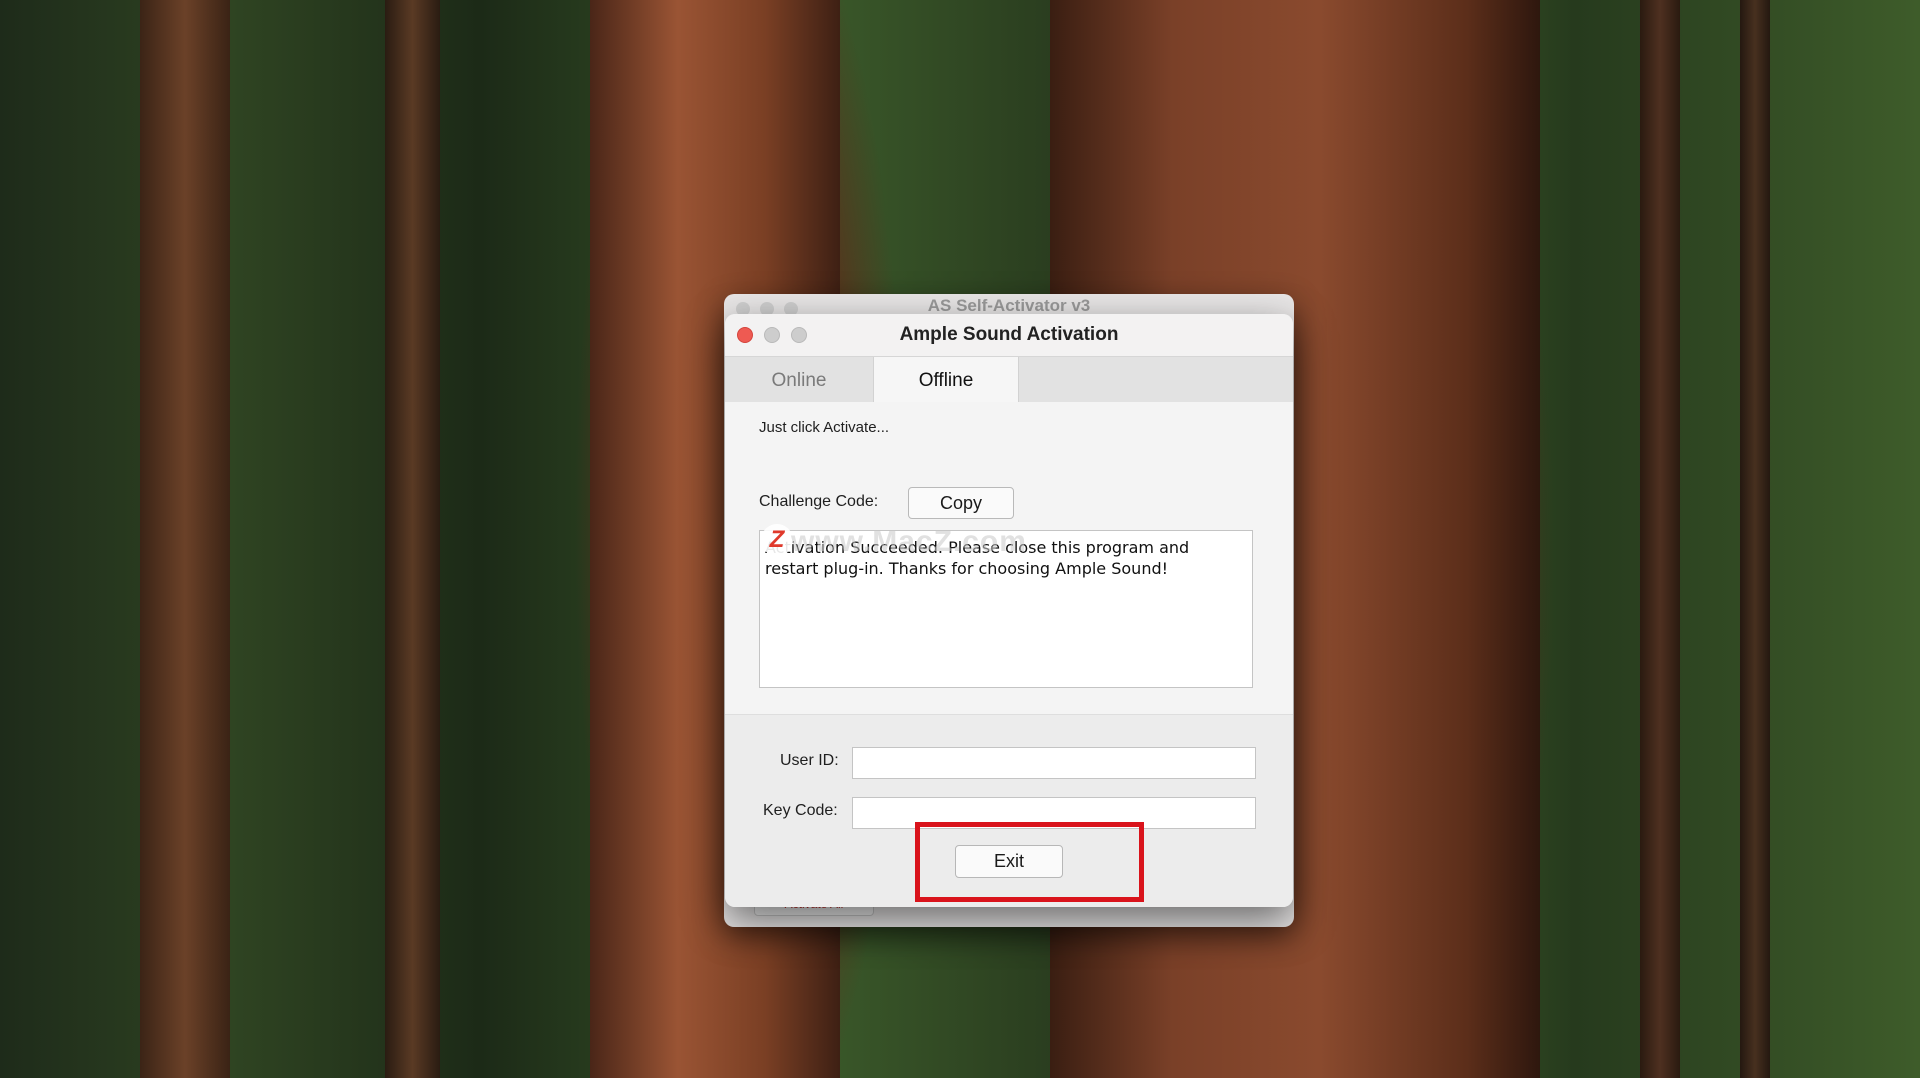  I want to click on tab-online: Online, so click(799, 379).